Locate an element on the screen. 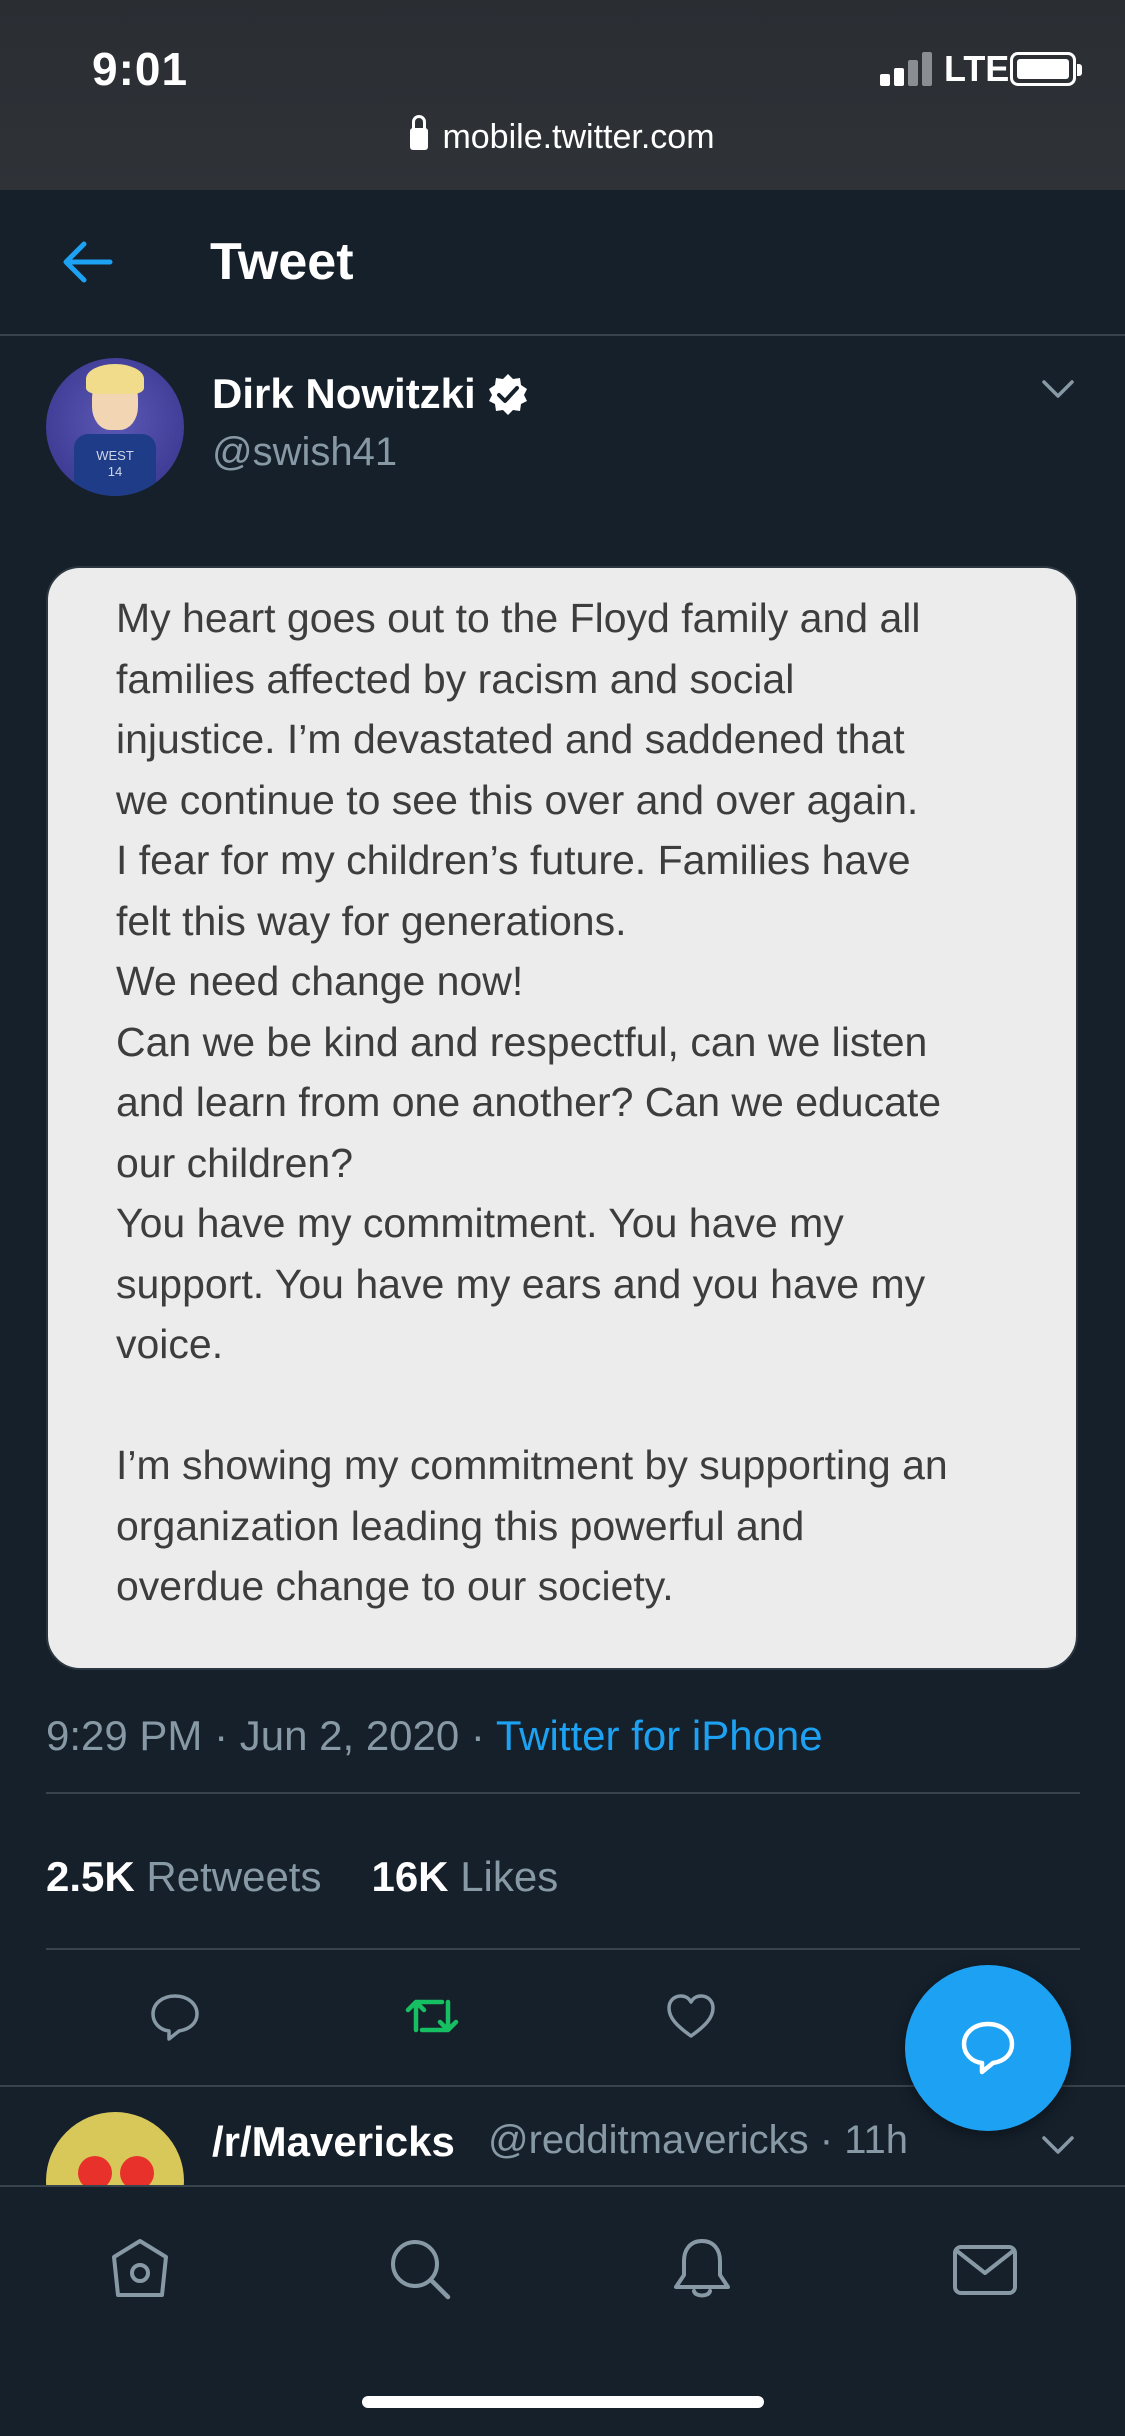 The width and height of the screenshot is (1125, 2436). retweet-icon is located at coordinates (432, 2016).